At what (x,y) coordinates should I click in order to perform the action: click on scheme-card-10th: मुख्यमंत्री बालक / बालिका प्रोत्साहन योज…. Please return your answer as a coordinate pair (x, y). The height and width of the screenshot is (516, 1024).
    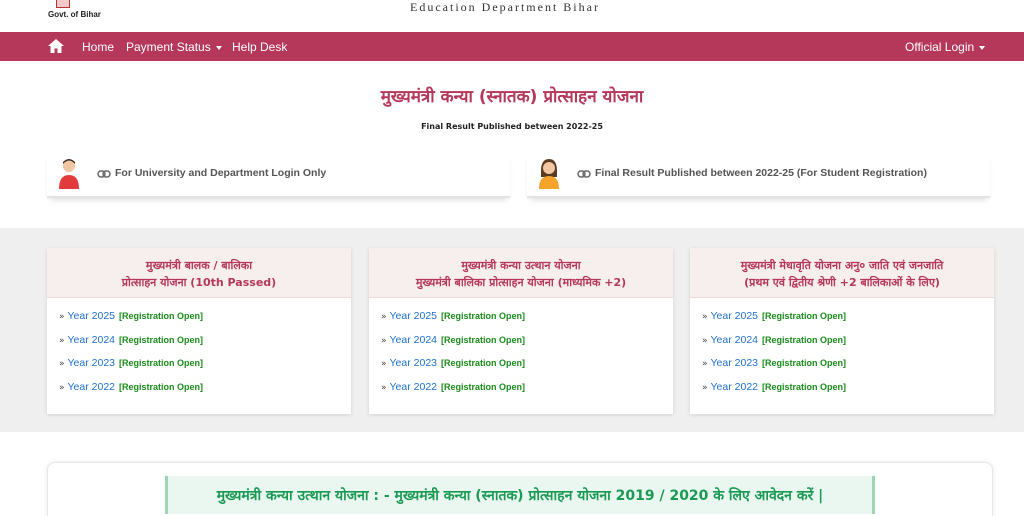
    Looking at the image, I should click on (199, 331).